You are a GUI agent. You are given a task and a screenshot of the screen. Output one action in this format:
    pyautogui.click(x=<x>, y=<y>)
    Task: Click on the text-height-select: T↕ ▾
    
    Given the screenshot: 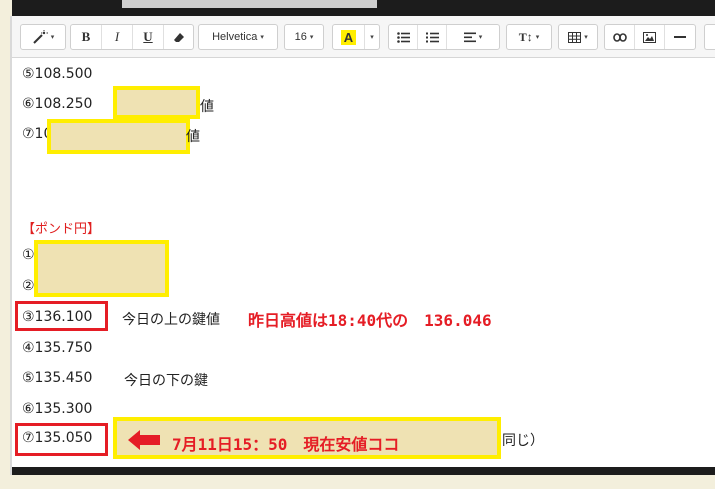 What is the action you would take?
    pyautogui.click(x=529, y=37)
    